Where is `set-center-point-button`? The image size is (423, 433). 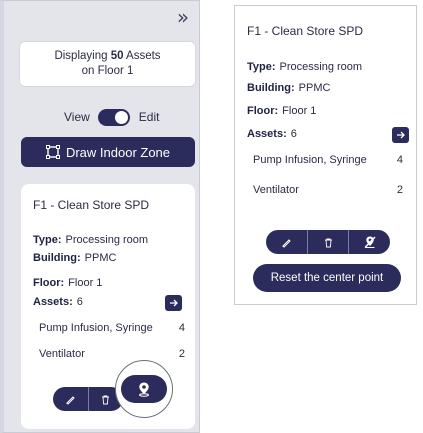
set-center-point-button is located at coordinates (144, 389).